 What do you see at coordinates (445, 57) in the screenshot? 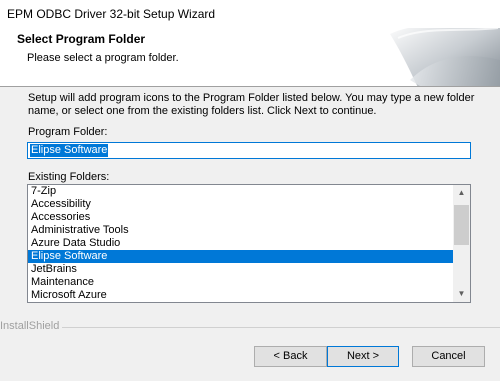
I see `wizard-graphic-icon` at bounding box center [445, 57].